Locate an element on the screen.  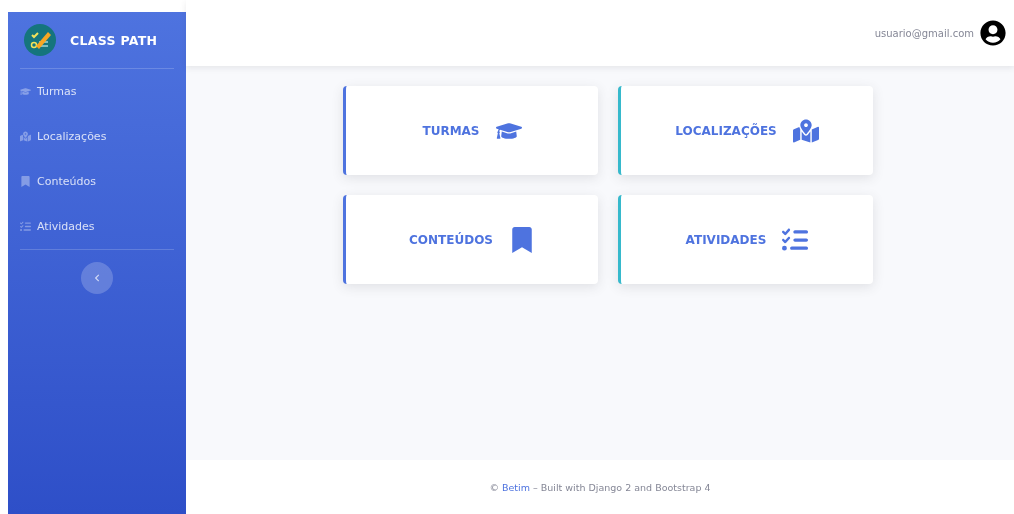
dashboard-card: LOCALIZAÇÕES is located at coordinates (745, 130).